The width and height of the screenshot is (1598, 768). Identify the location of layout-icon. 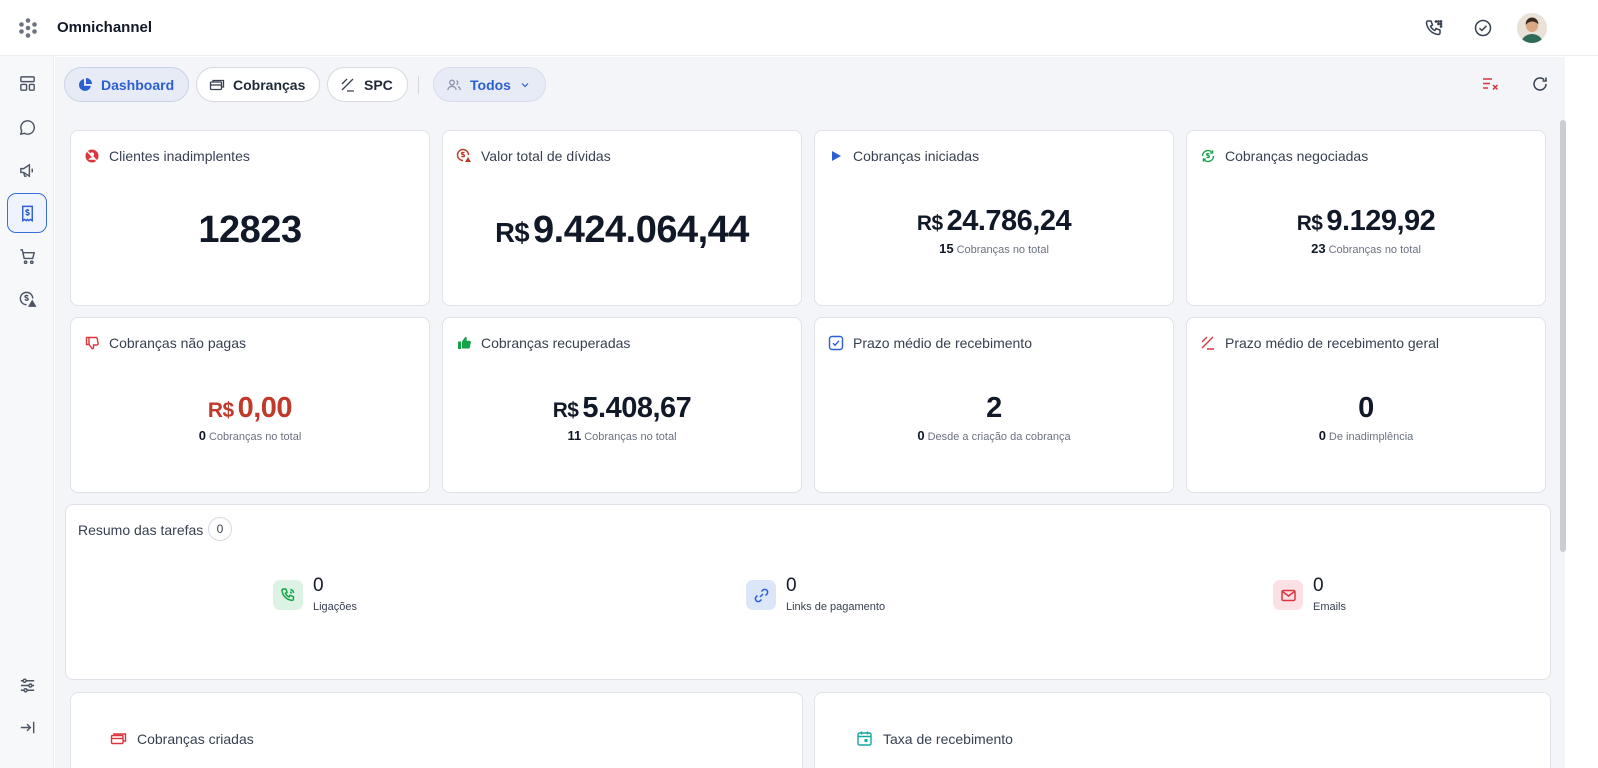
(27, 83).